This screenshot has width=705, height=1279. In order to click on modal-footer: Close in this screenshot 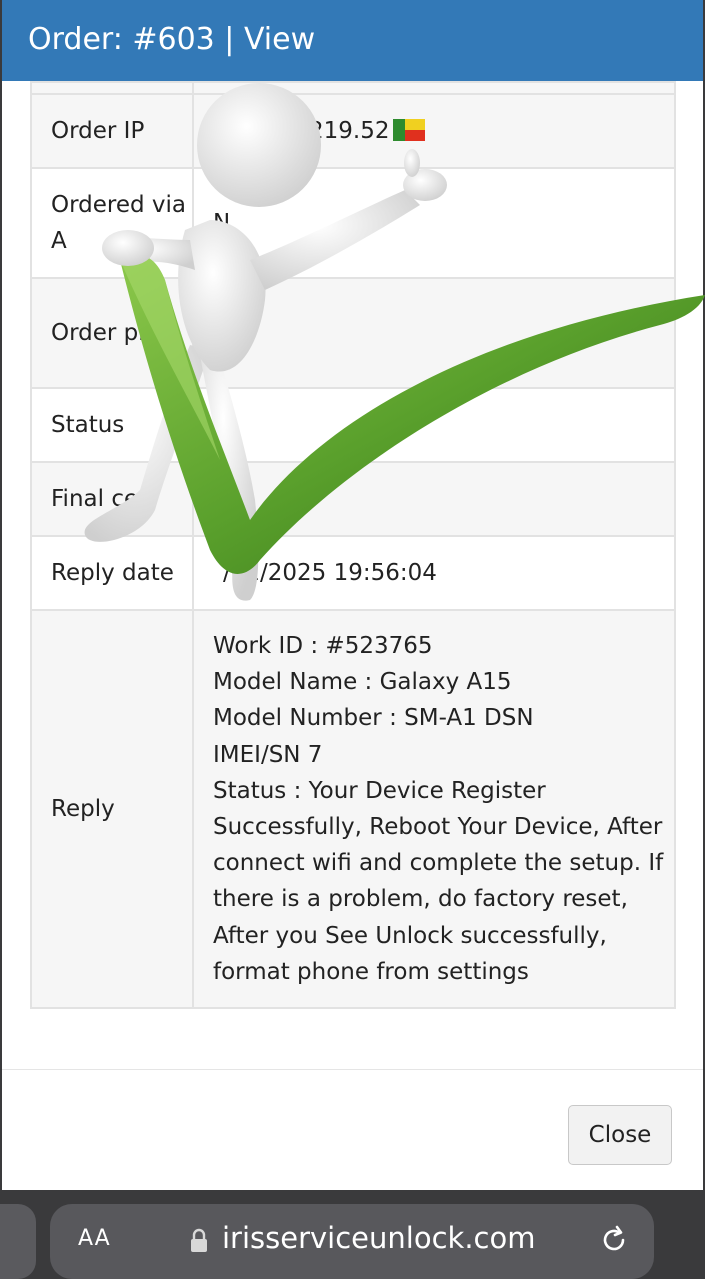, I will do `click(352, 1129)`.